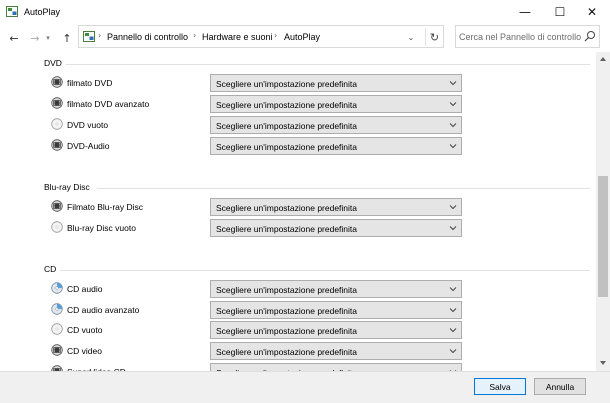 The image size is (610, 403). Describe the element at coordinates (500, 386) in the screenshot. I see `save-button: Salva` at that location.